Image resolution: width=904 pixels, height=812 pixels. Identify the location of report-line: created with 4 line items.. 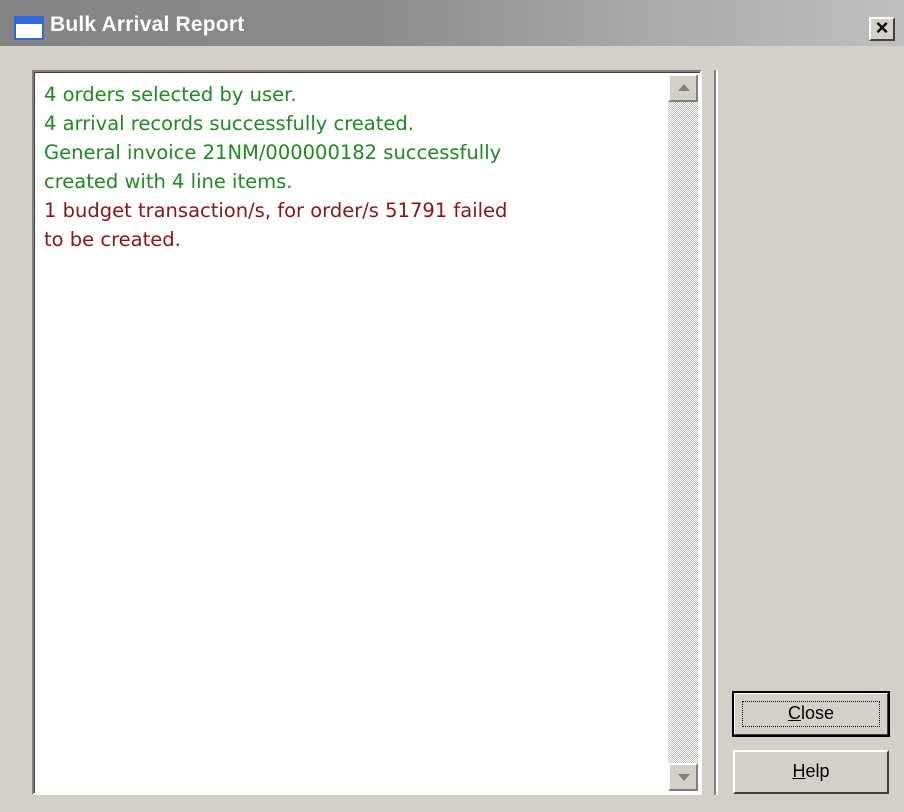
(168, 181).